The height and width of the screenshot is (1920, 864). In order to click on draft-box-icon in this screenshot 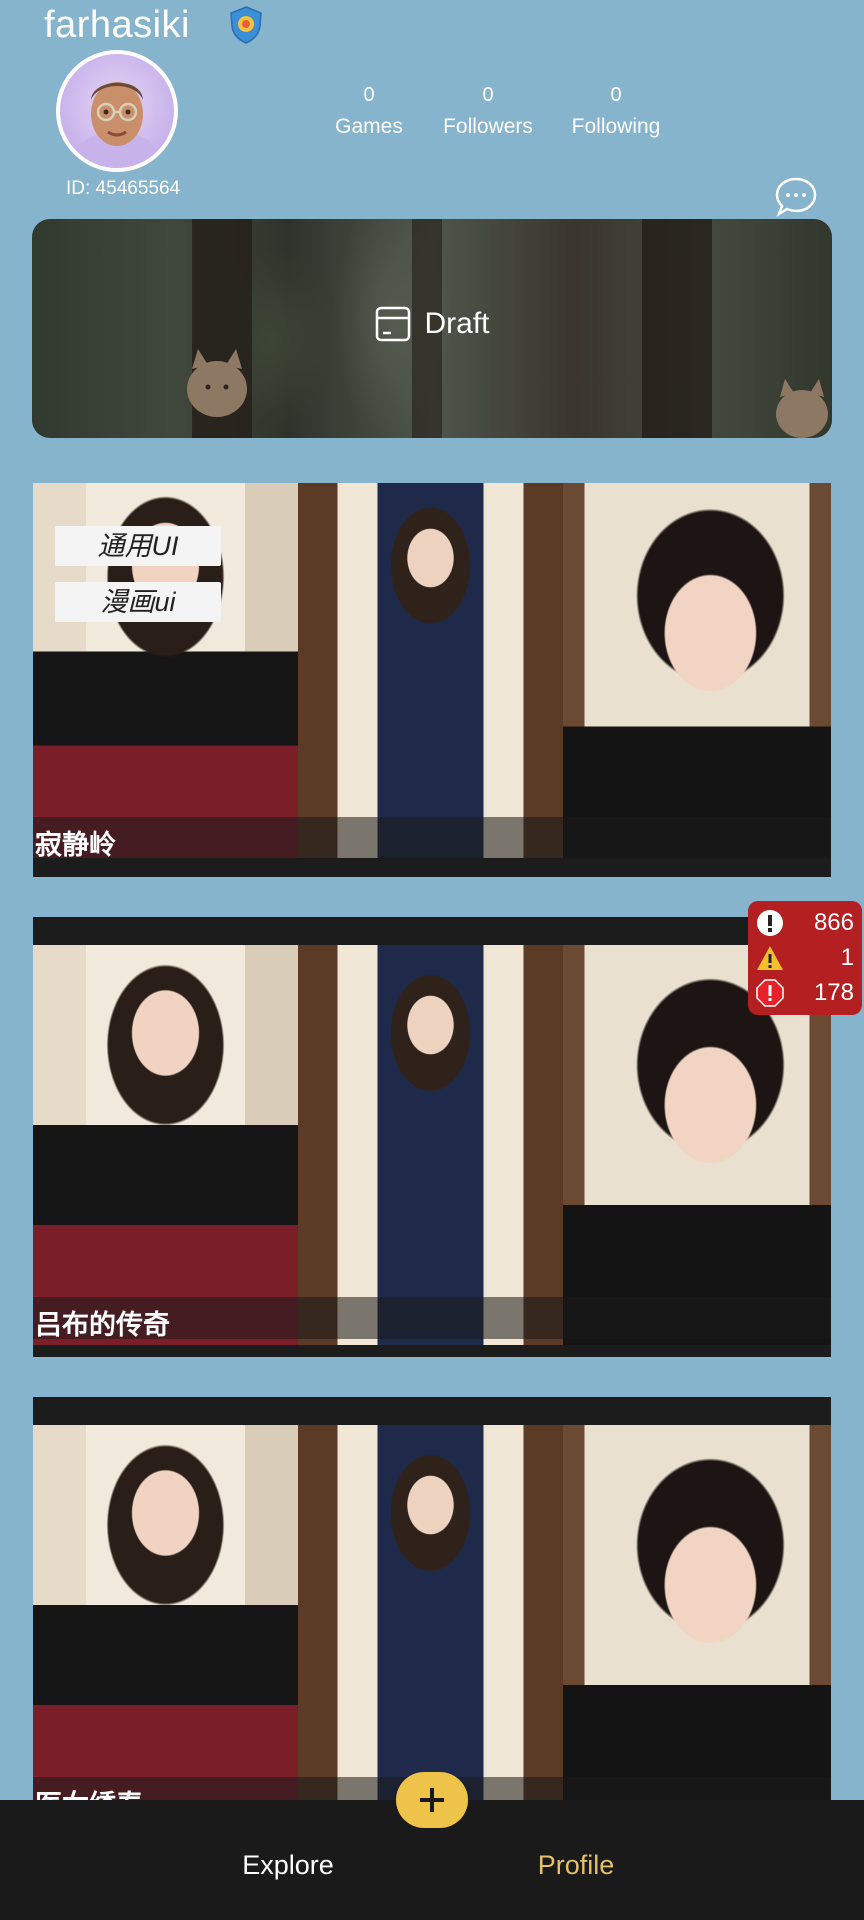, I will do `click(393, 324)`.